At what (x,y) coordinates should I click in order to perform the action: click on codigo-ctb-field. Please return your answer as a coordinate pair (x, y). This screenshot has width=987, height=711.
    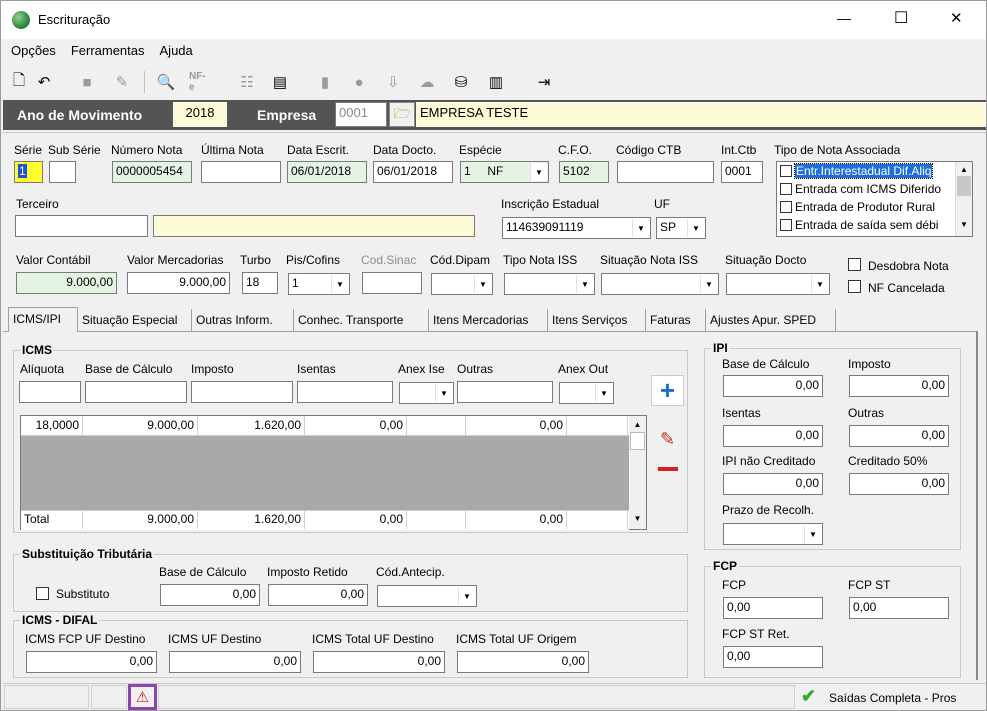
    Looking at the image, I should click on (665, 172).